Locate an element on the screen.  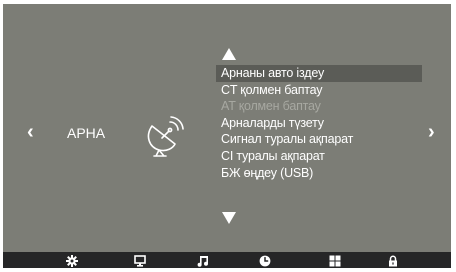
menu-item-at-manual-tuning: AT қолмен баптау is located at coordinates (319, 106).